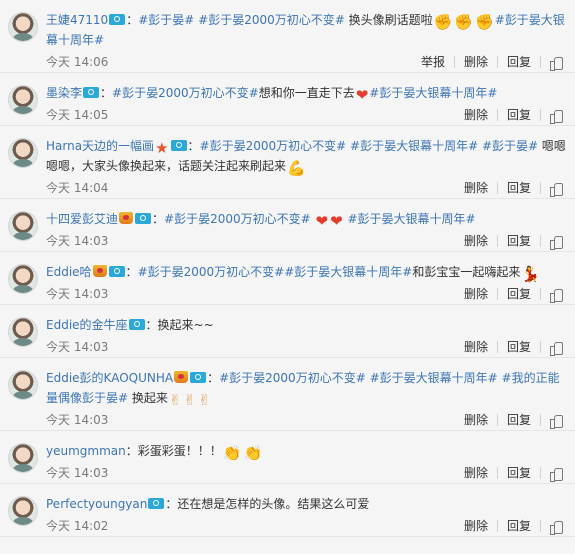 Image resolution: width=575 pixels, height=554 pixels. Describe the element at coordinates (306, 462) in the screenshot. I see `comment-body: yeumgmman：彩蛋彩蛋！！！👏 👏 今天 14:03 删除 回复` at that location.